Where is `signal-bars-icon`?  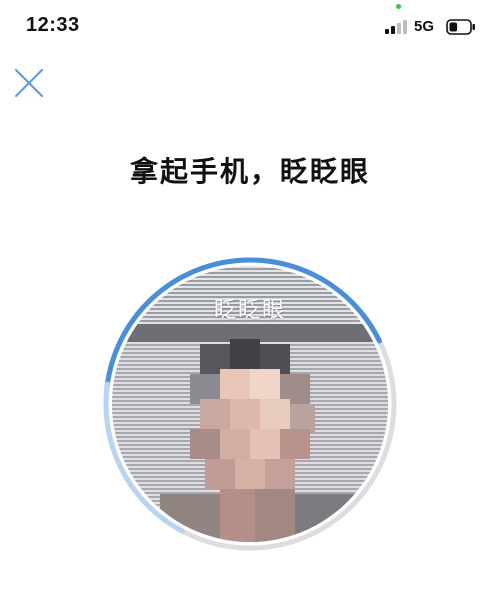 signal-bars-icon is located at coordinates (396, 27).